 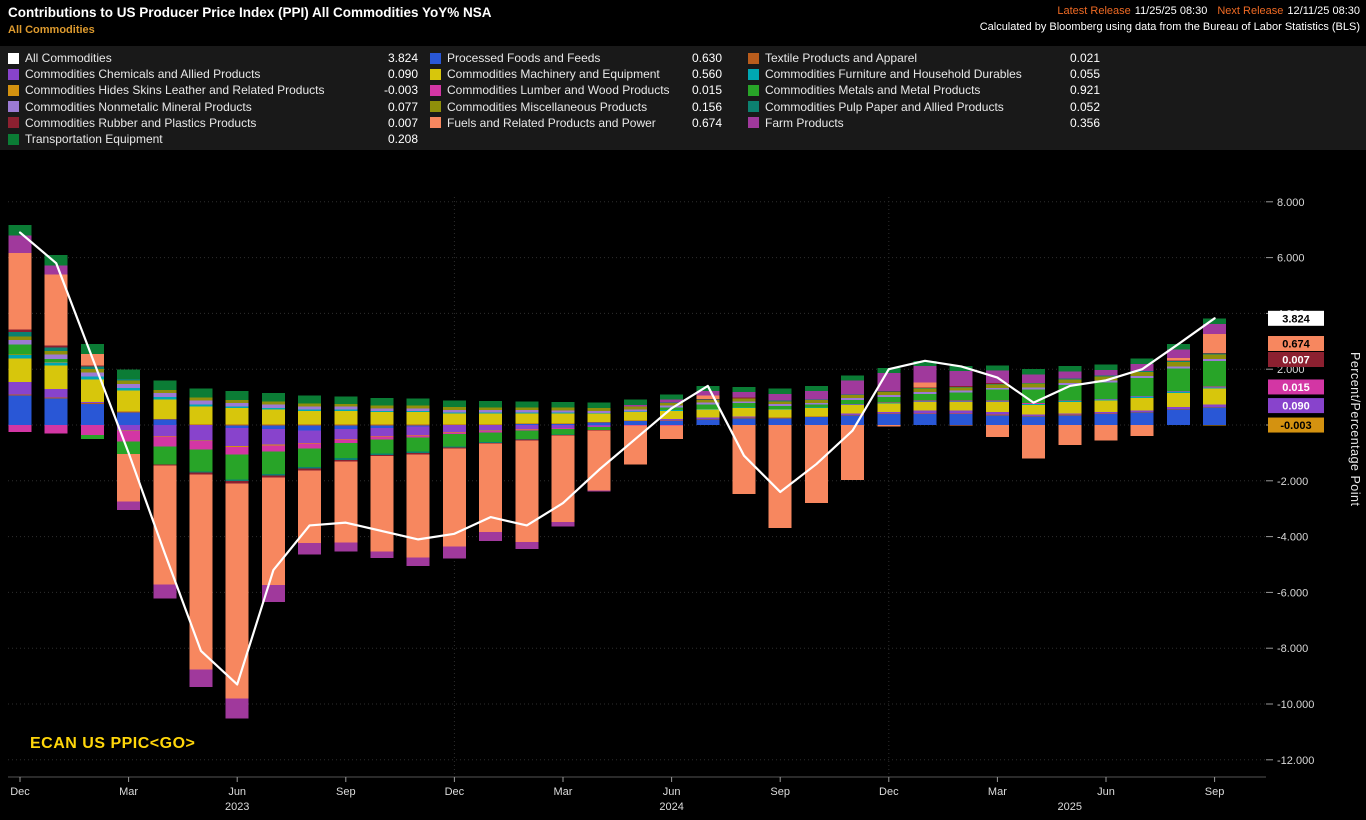 I want to click on x-axis-year-label: 2024, so click(x=671, y=807).